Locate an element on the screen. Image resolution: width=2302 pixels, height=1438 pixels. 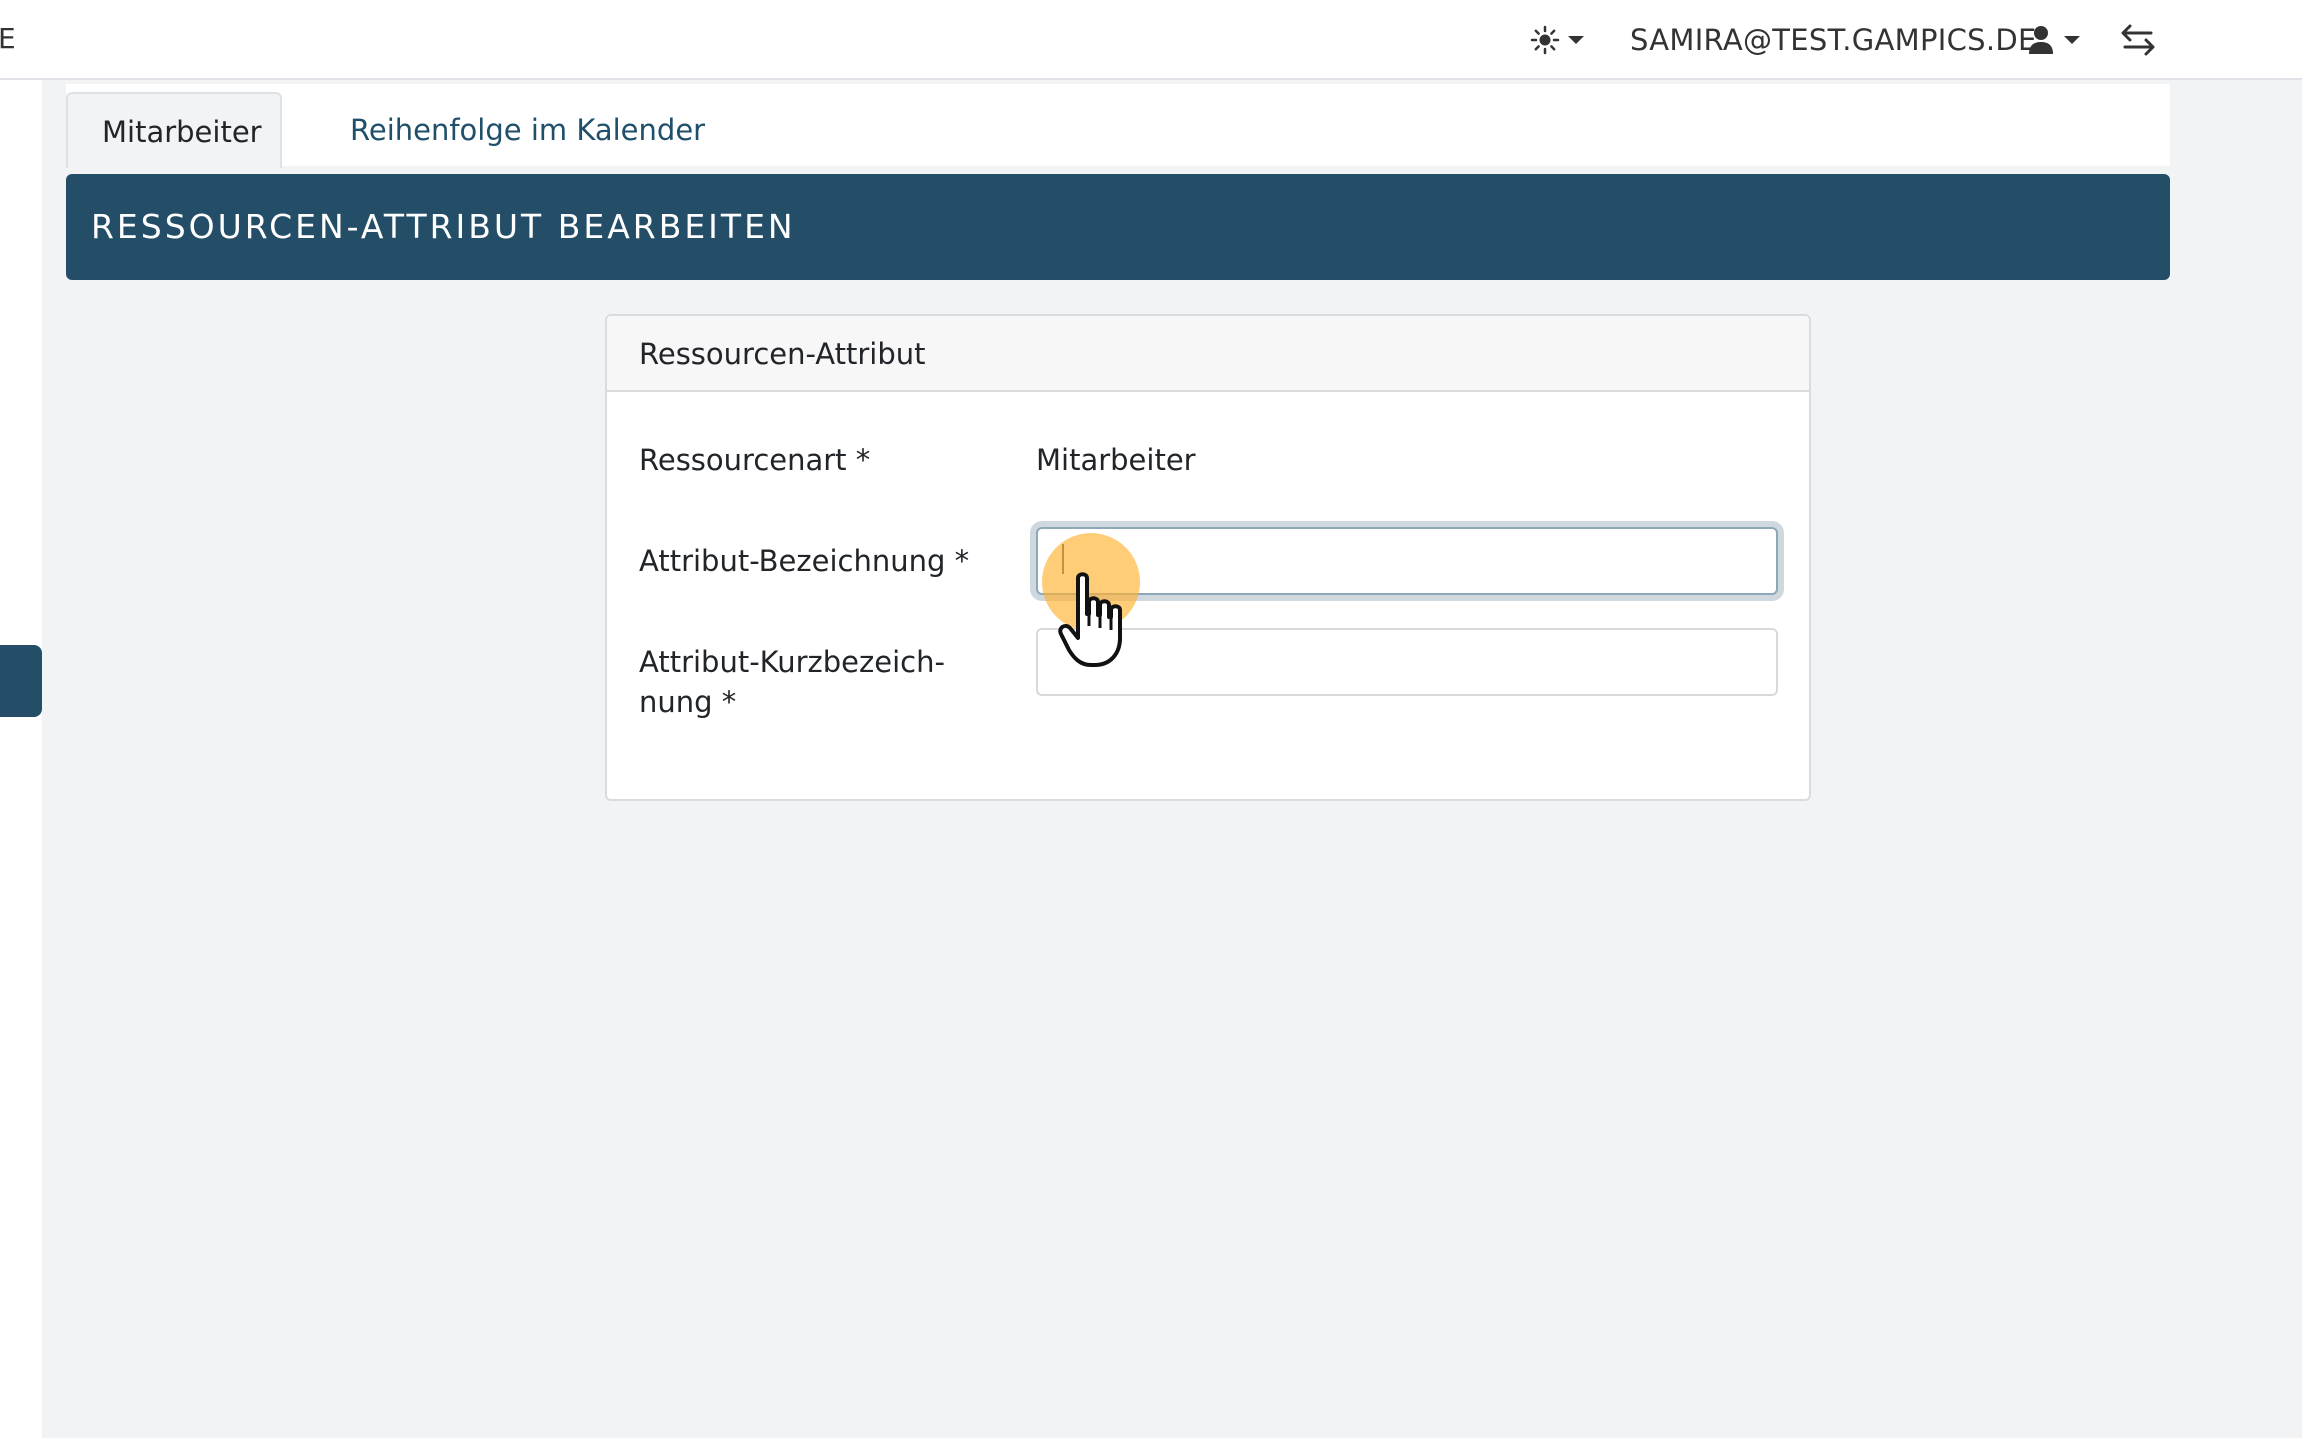
attribute-short-input is located at coordinates (1407, 662).